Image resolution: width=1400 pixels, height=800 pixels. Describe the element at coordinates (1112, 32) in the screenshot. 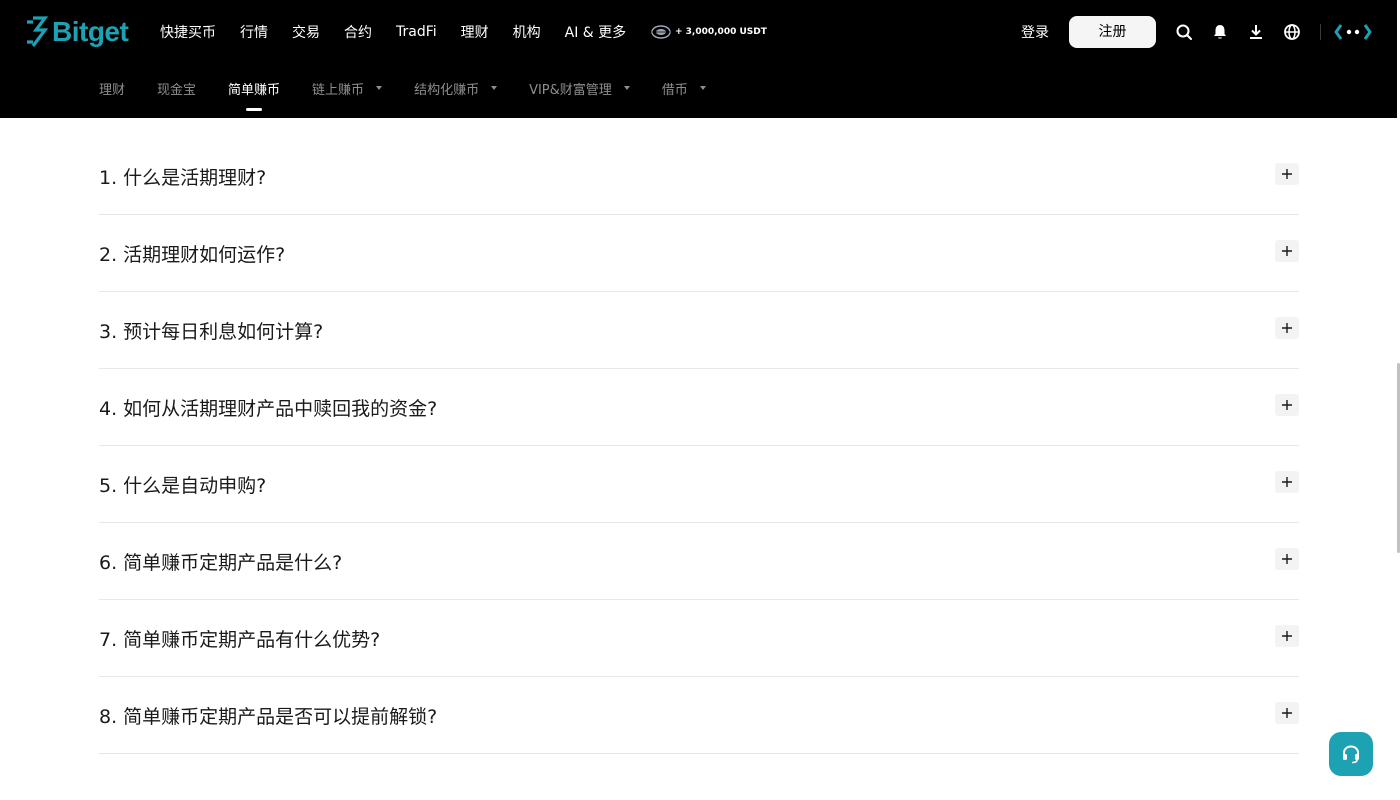

I see `register-button: 注册` at that location.